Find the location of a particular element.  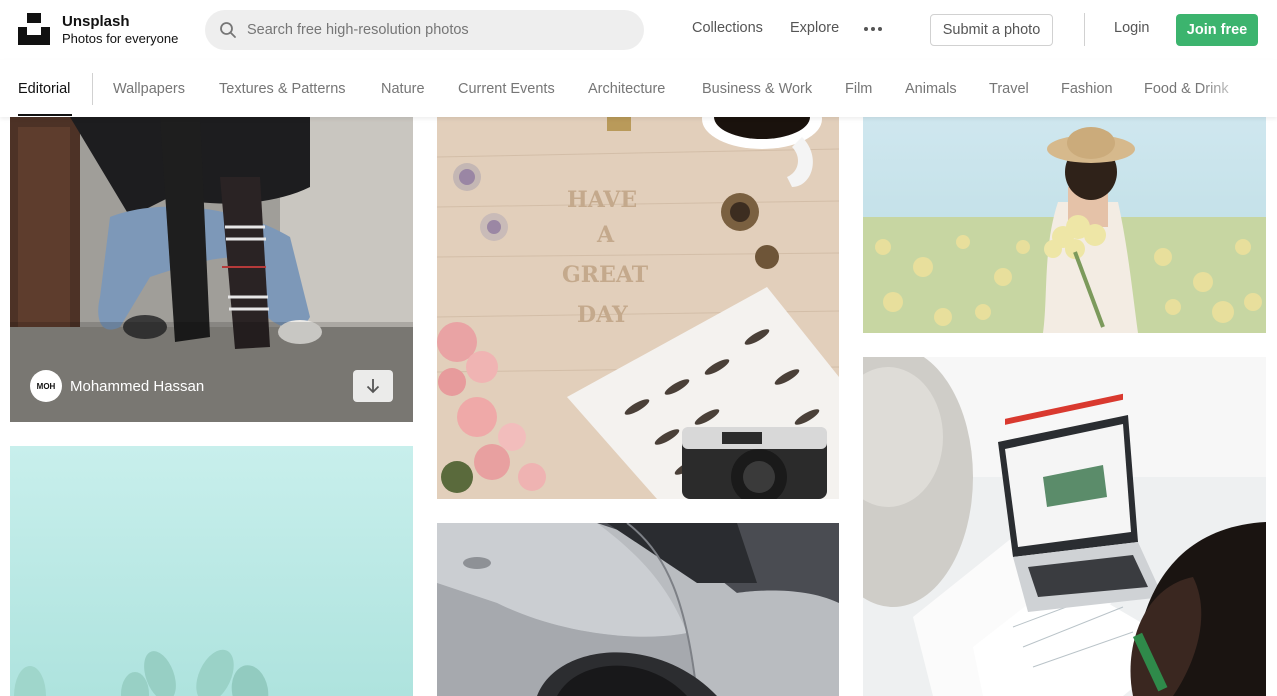

letter-word-great: GREAT is located at coordinates (605, 275).